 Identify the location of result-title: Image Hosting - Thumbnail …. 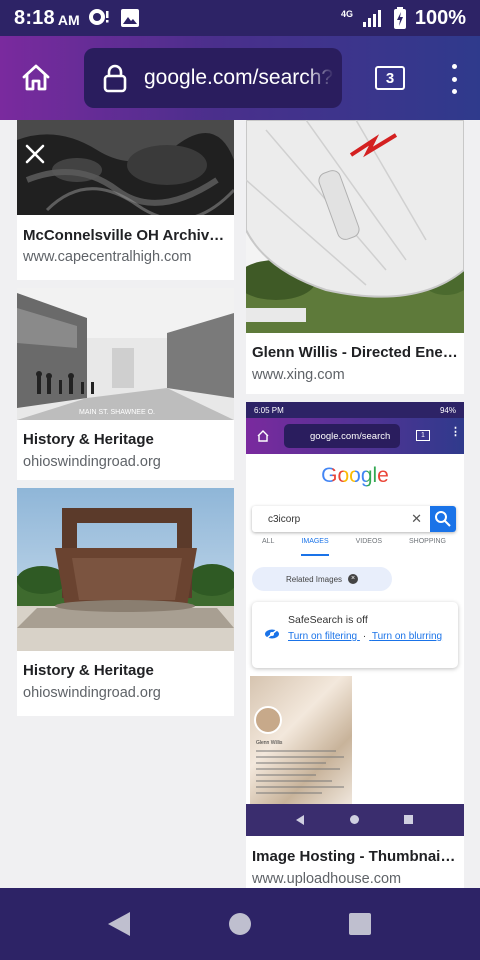
(355, 856).